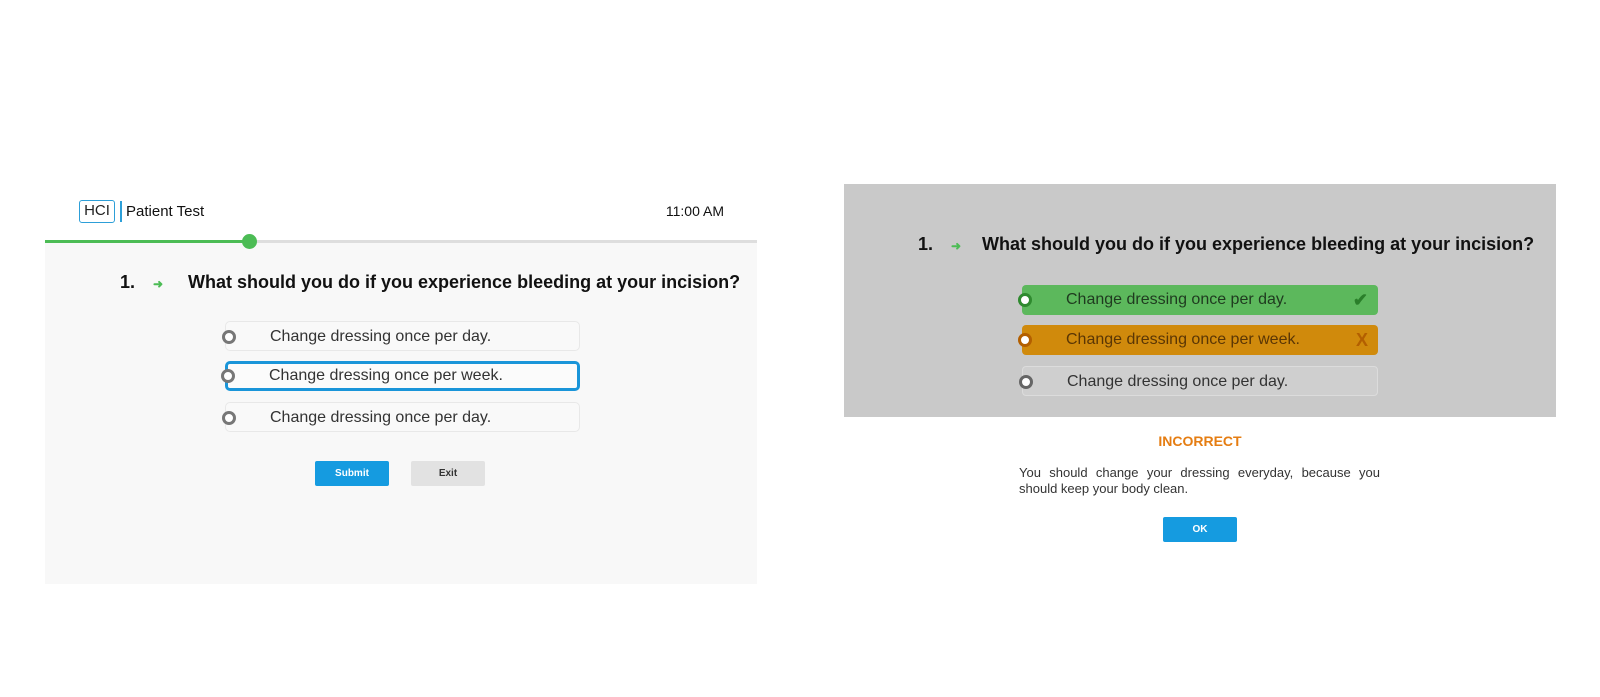  What do you see at coordinates (1200, 441) in the screenshot?
I see `result-title: INCORRECT` at bounding box center [1200, 441].